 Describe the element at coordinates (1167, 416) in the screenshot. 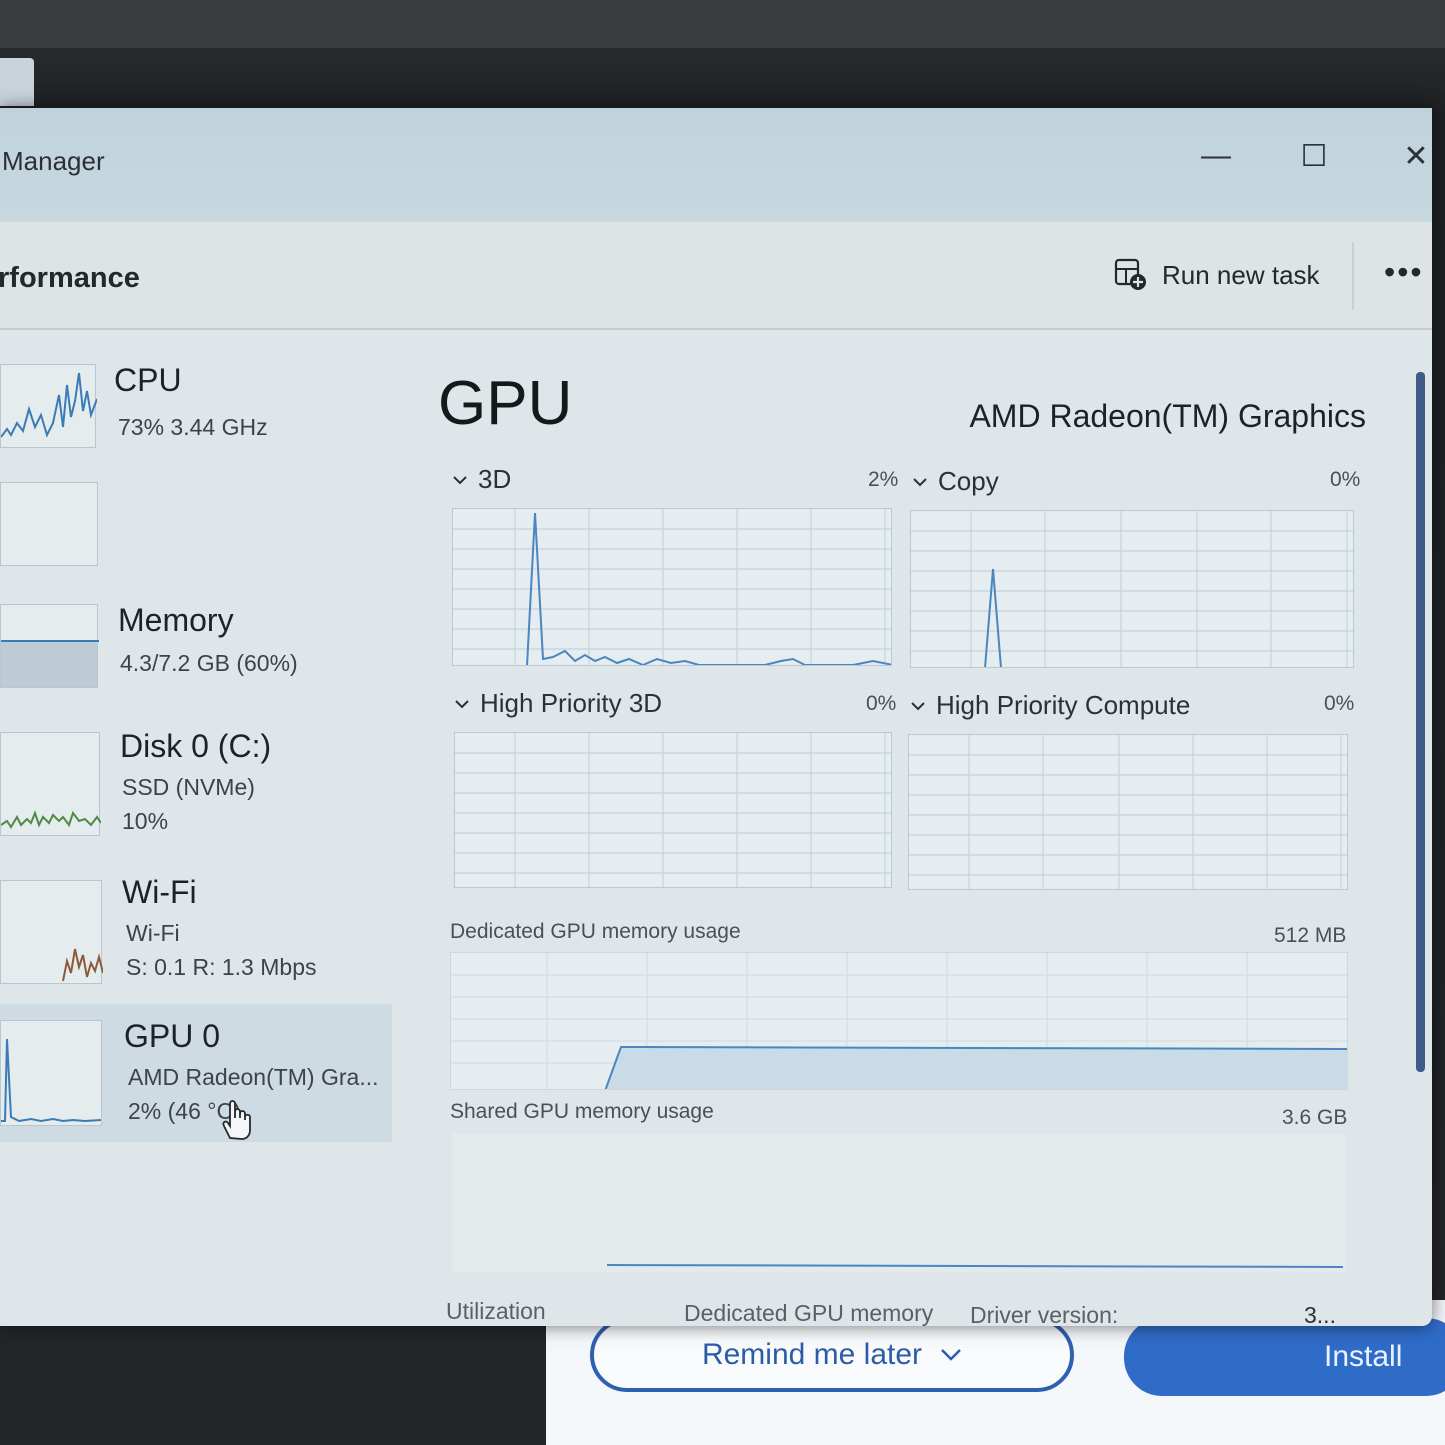

I see `gpu-model-name: AMD Radeon(TM) Graphics` at that location.